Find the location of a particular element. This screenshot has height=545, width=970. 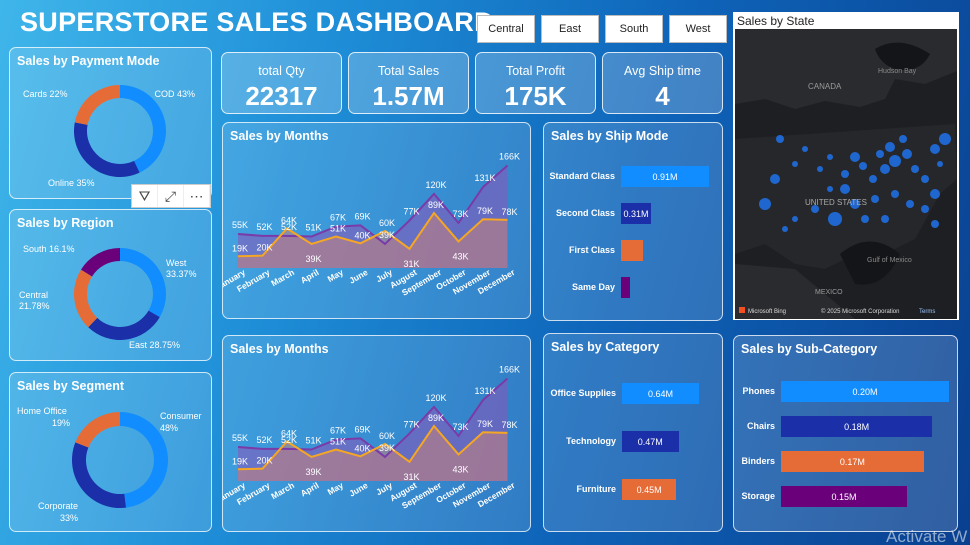

data-label: 60K is located at coordinates (387, 436).